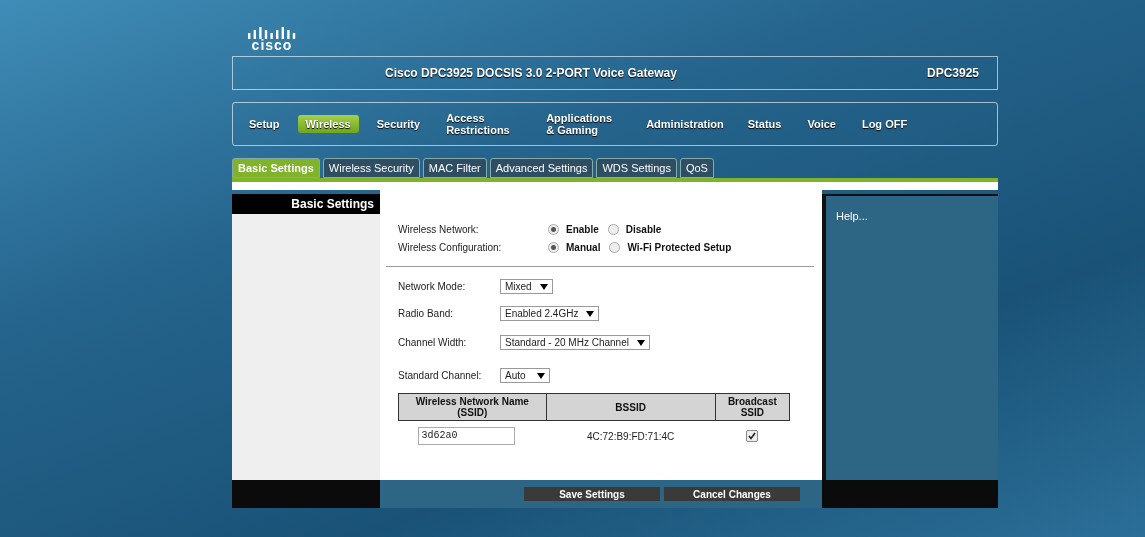 The image size is (1145, 537). I want to click on radio-label: Disable, so click(643, 229).